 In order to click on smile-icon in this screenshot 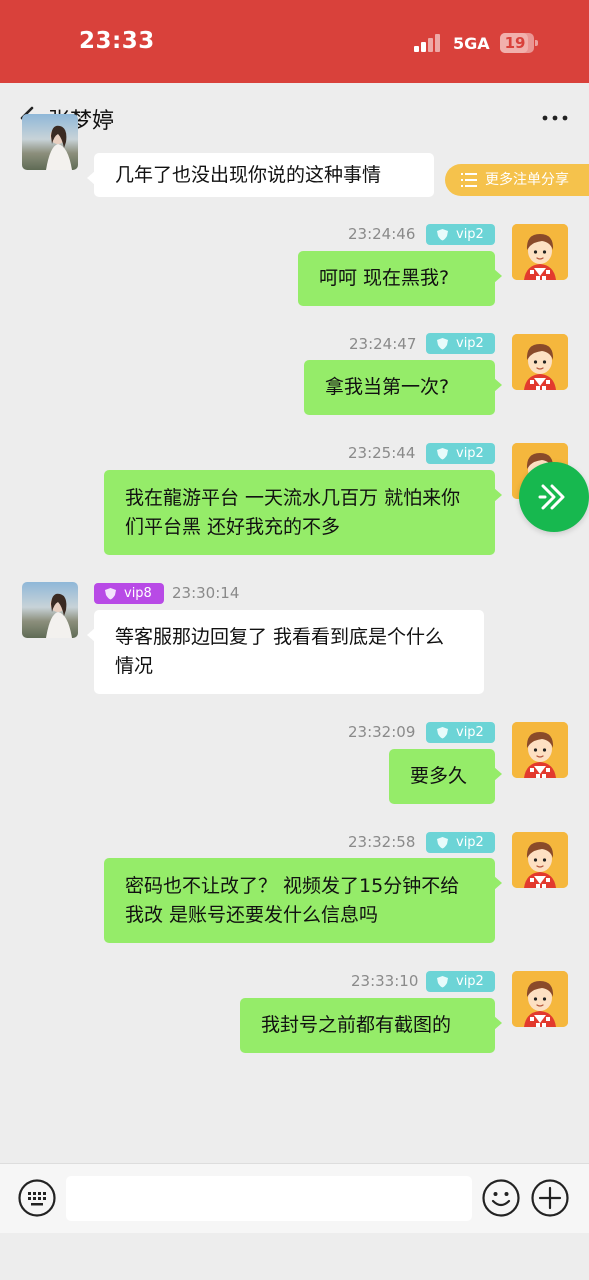, I will do `click(501, 1198)`.